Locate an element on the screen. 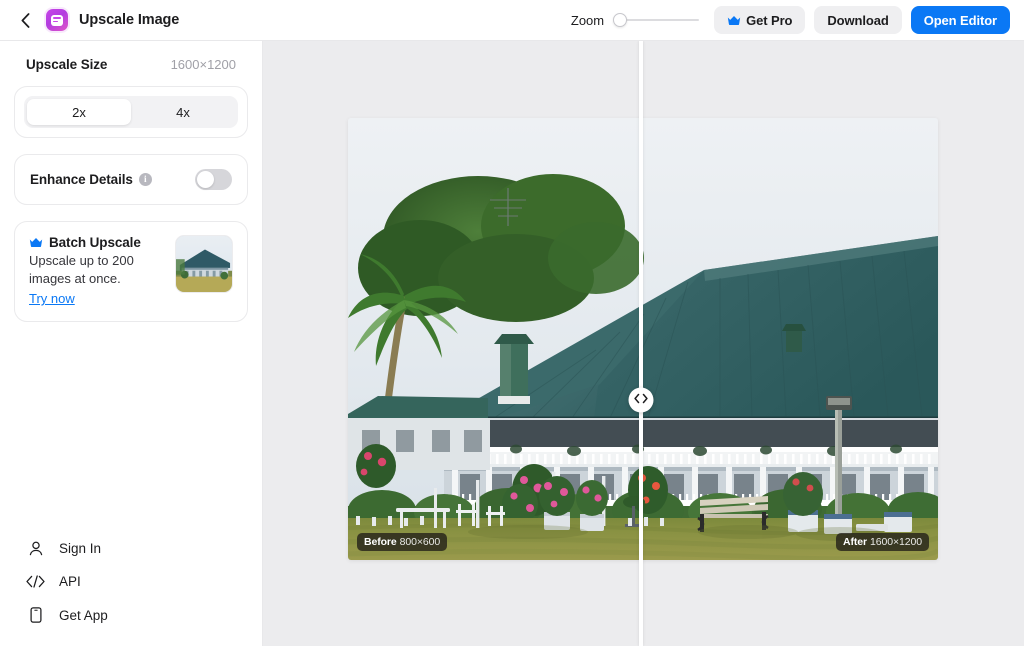  try-now-link: Try now is located at coordinates (52, 298).